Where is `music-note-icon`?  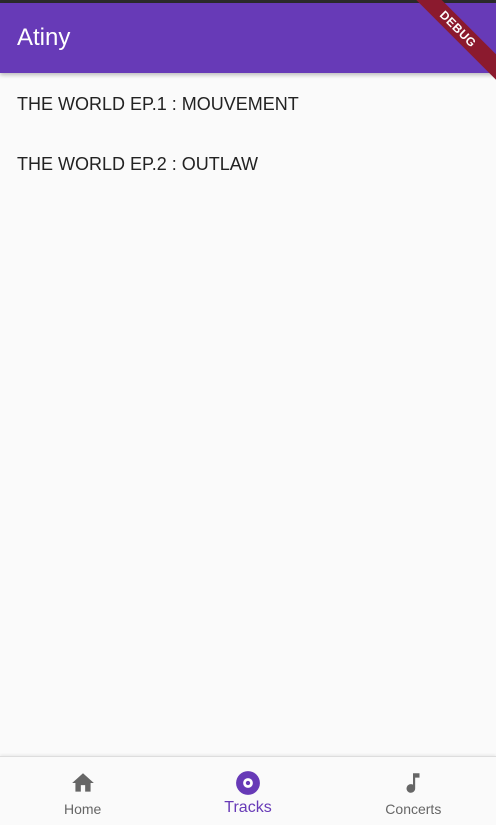 music-note-icon is located at coordinates (413, 783).